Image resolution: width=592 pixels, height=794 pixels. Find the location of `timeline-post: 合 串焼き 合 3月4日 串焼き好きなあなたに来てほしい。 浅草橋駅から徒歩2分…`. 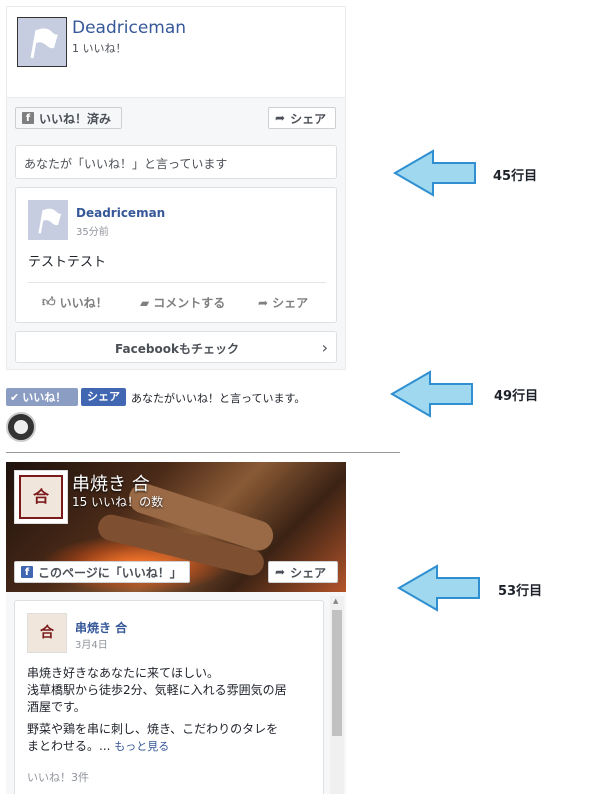

timeline-post: 合 串焼き 合 3月4日 串焼き好きなあなたに来てほしい。 浅草橋駅から徒歩2分… is located at coordinates (169, 697).